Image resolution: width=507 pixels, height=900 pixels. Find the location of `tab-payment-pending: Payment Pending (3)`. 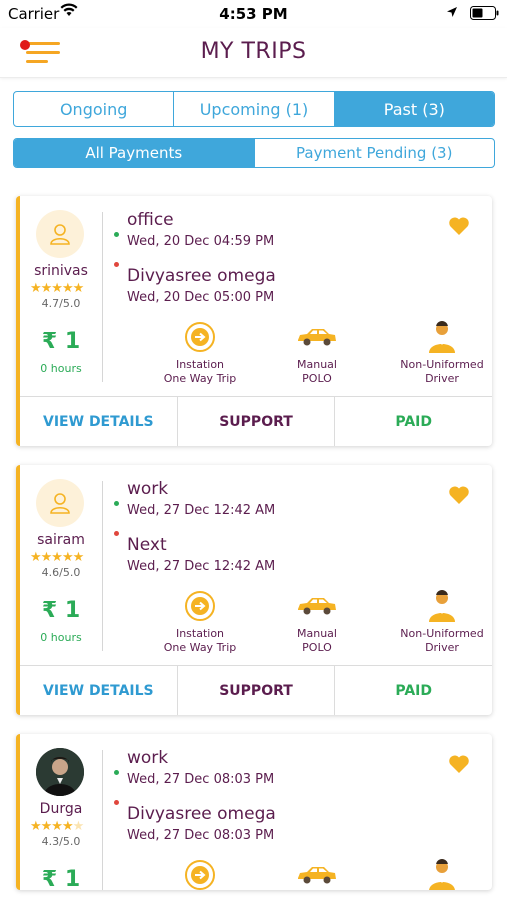

tab-payment-pending: Payment Pending (3) is located at coordinates (375, 153).